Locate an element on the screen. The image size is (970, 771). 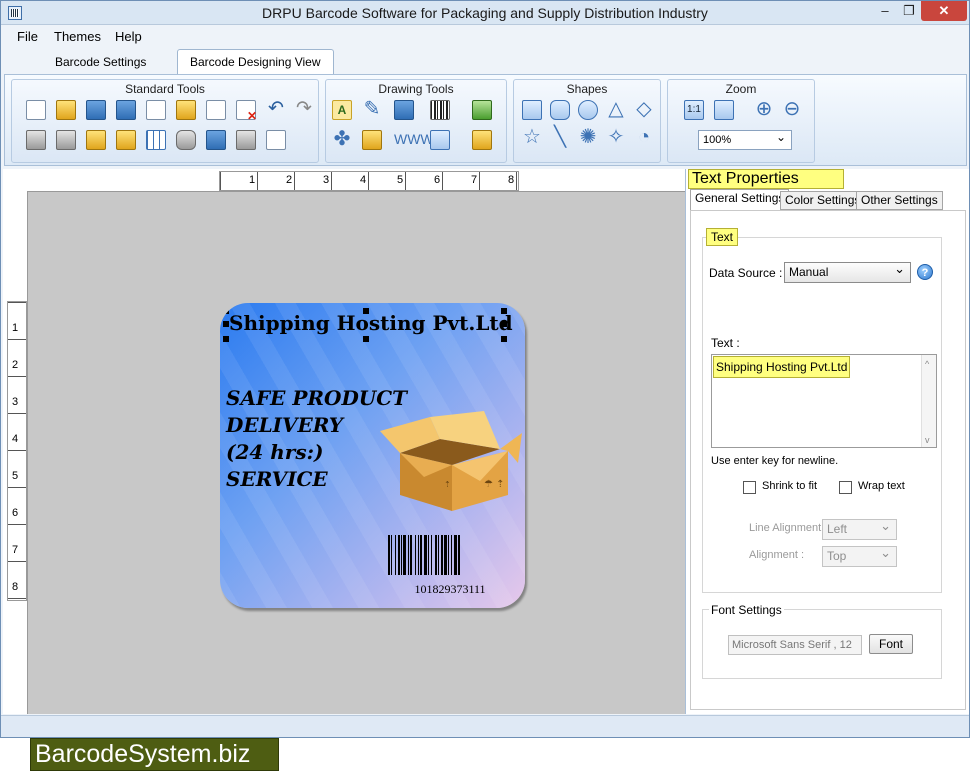
zoom-out-icon: ⊖ is located at coordinates (792, 109).